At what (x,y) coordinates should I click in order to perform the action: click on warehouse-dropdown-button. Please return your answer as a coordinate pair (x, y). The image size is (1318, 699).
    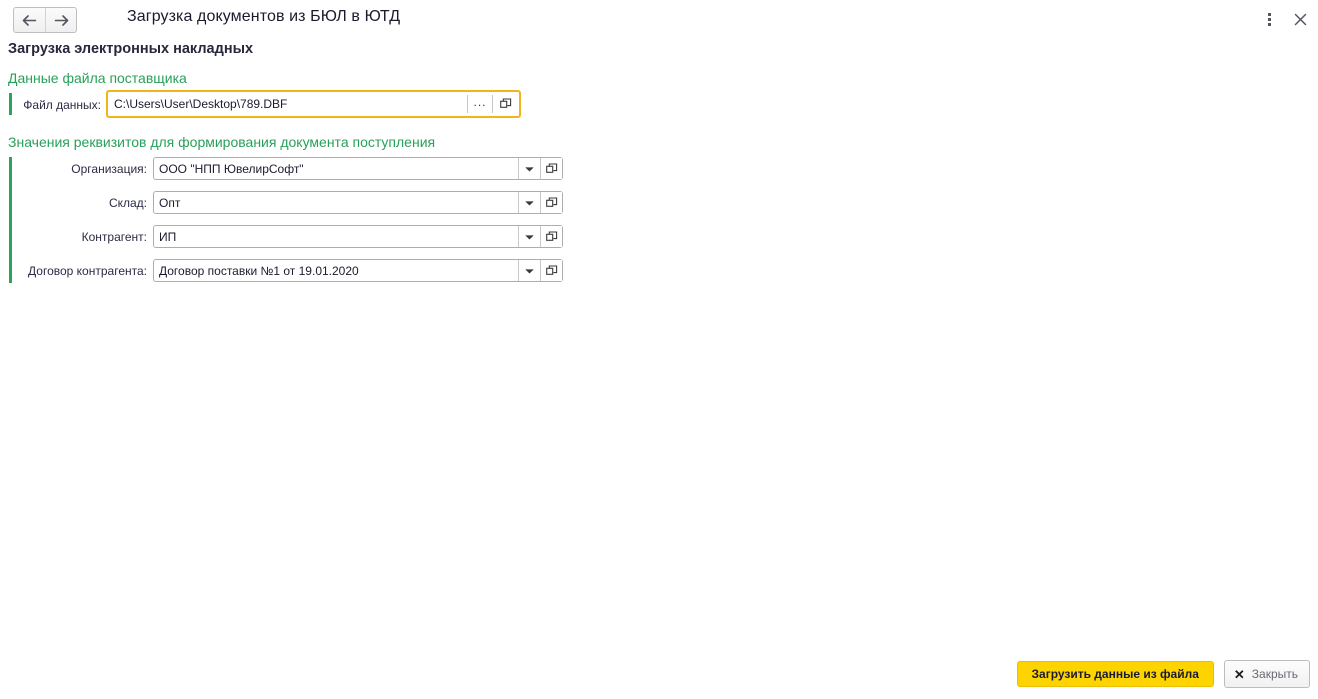
    Looking at the image, I should click on (529, 202).